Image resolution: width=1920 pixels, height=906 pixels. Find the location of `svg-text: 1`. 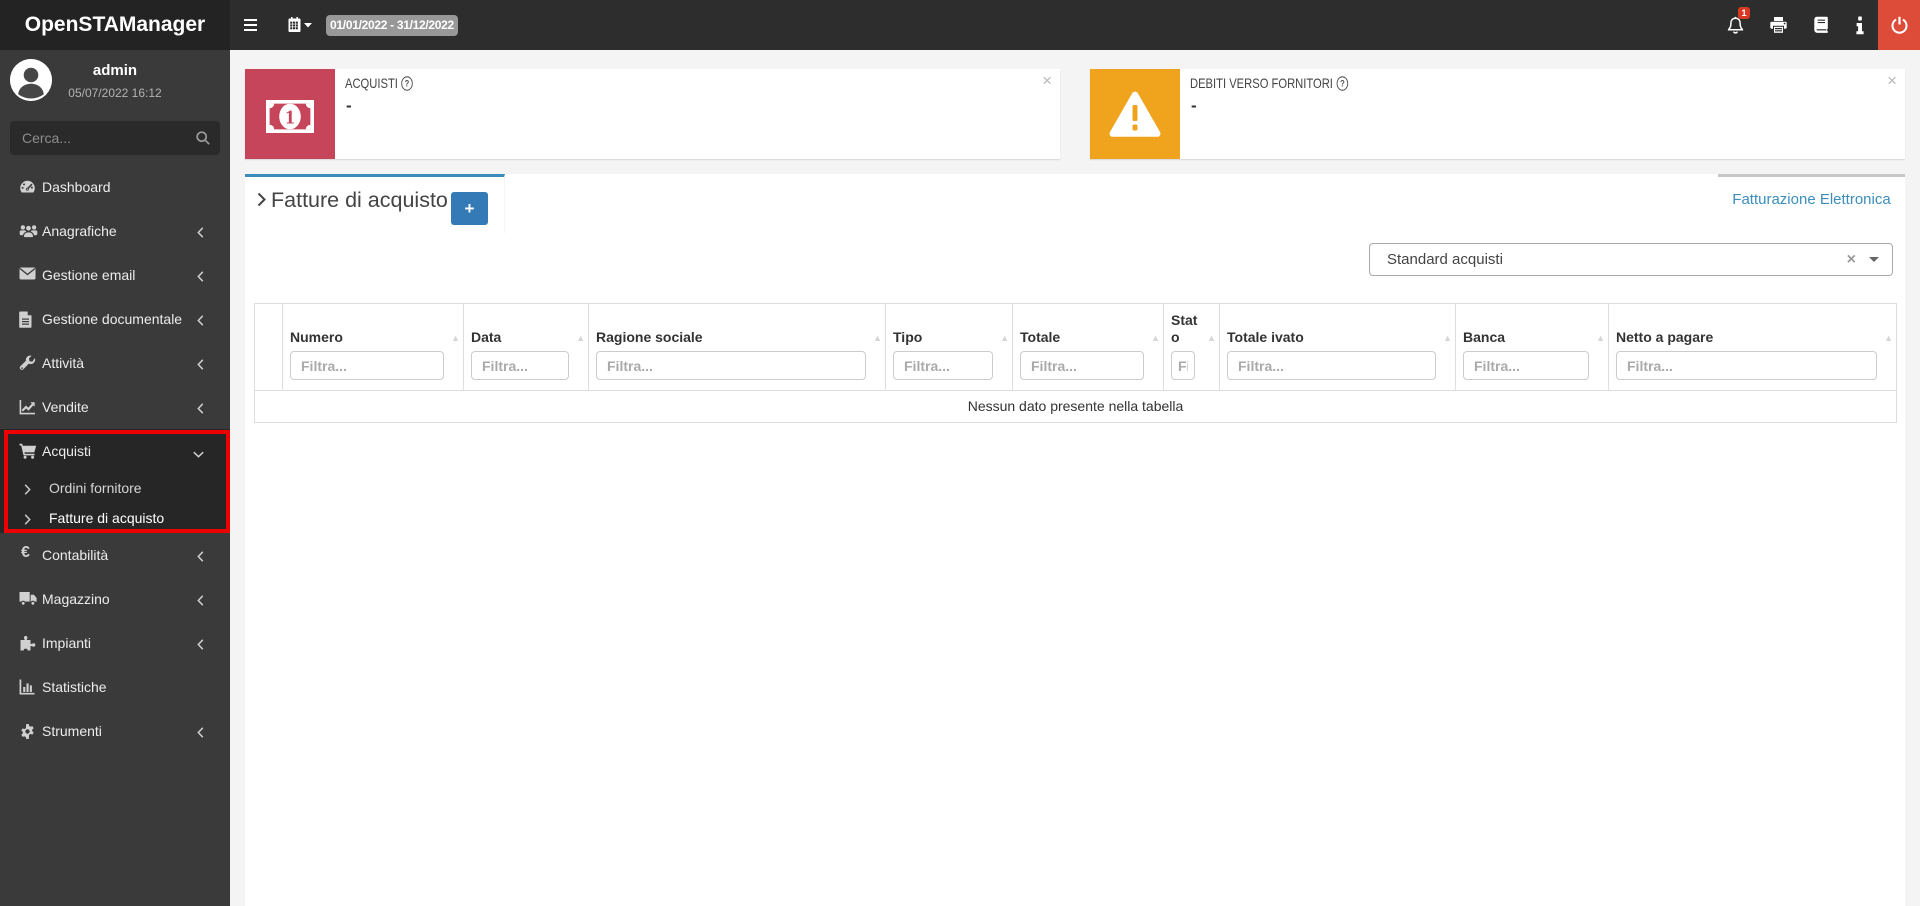

svg-text: 1 is located at coordinates (290, 117).